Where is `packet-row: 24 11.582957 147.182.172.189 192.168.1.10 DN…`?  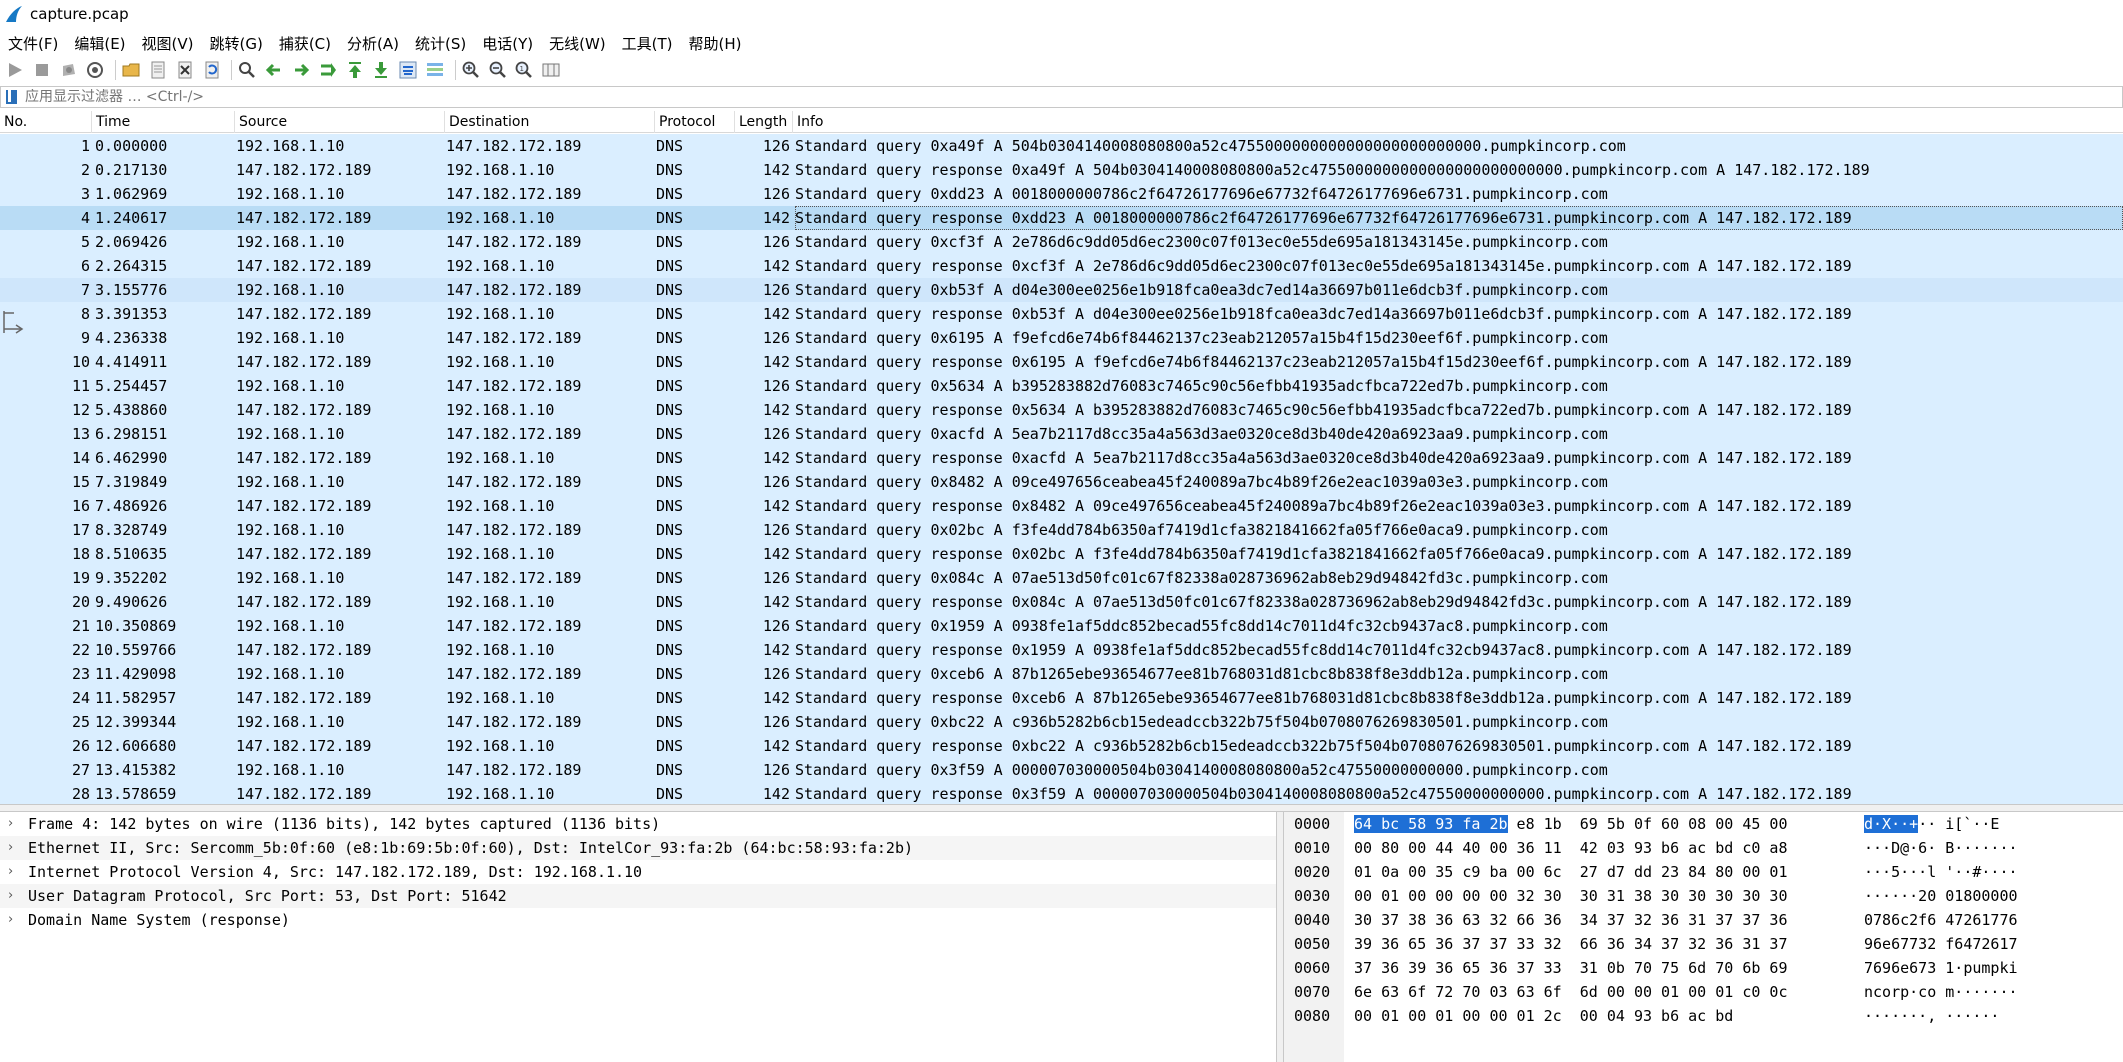
packet-row: 24 11.582957 147.182.172.189 192.168.1.10 DN… is located at coordinates (1061, 698).